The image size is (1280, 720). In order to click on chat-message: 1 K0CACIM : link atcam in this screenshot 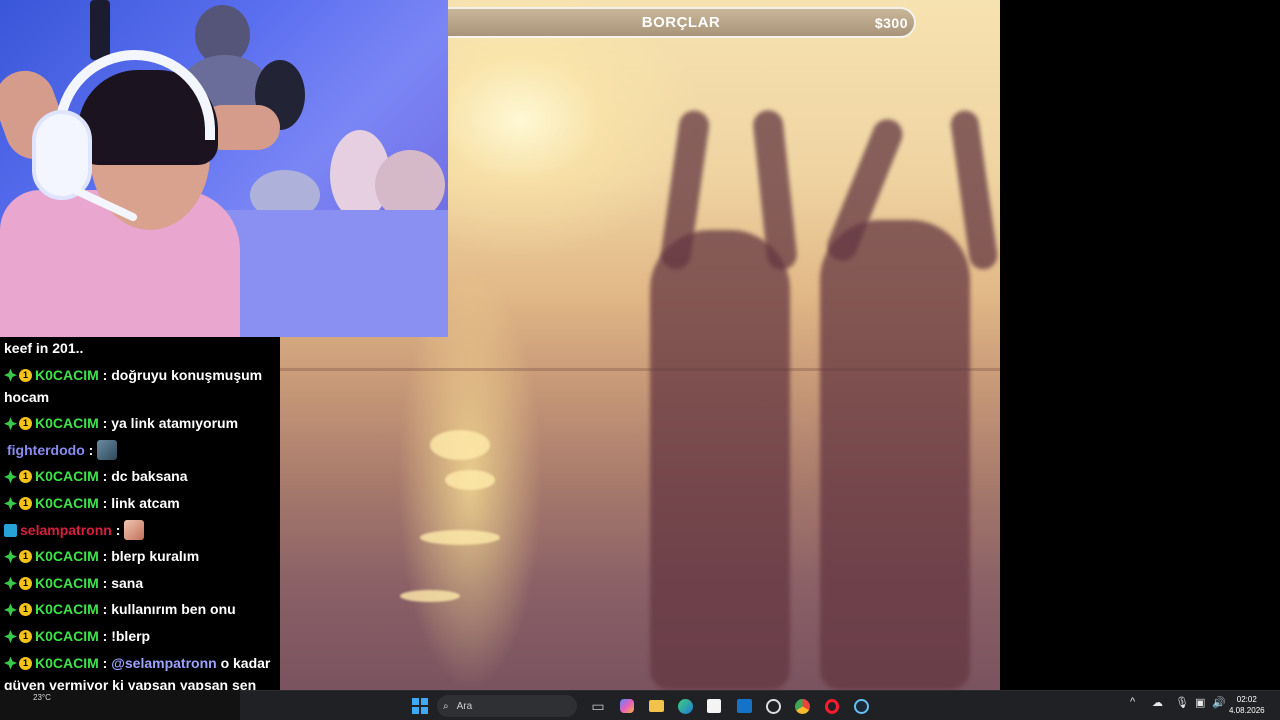, I will do `click(140, 503)`.